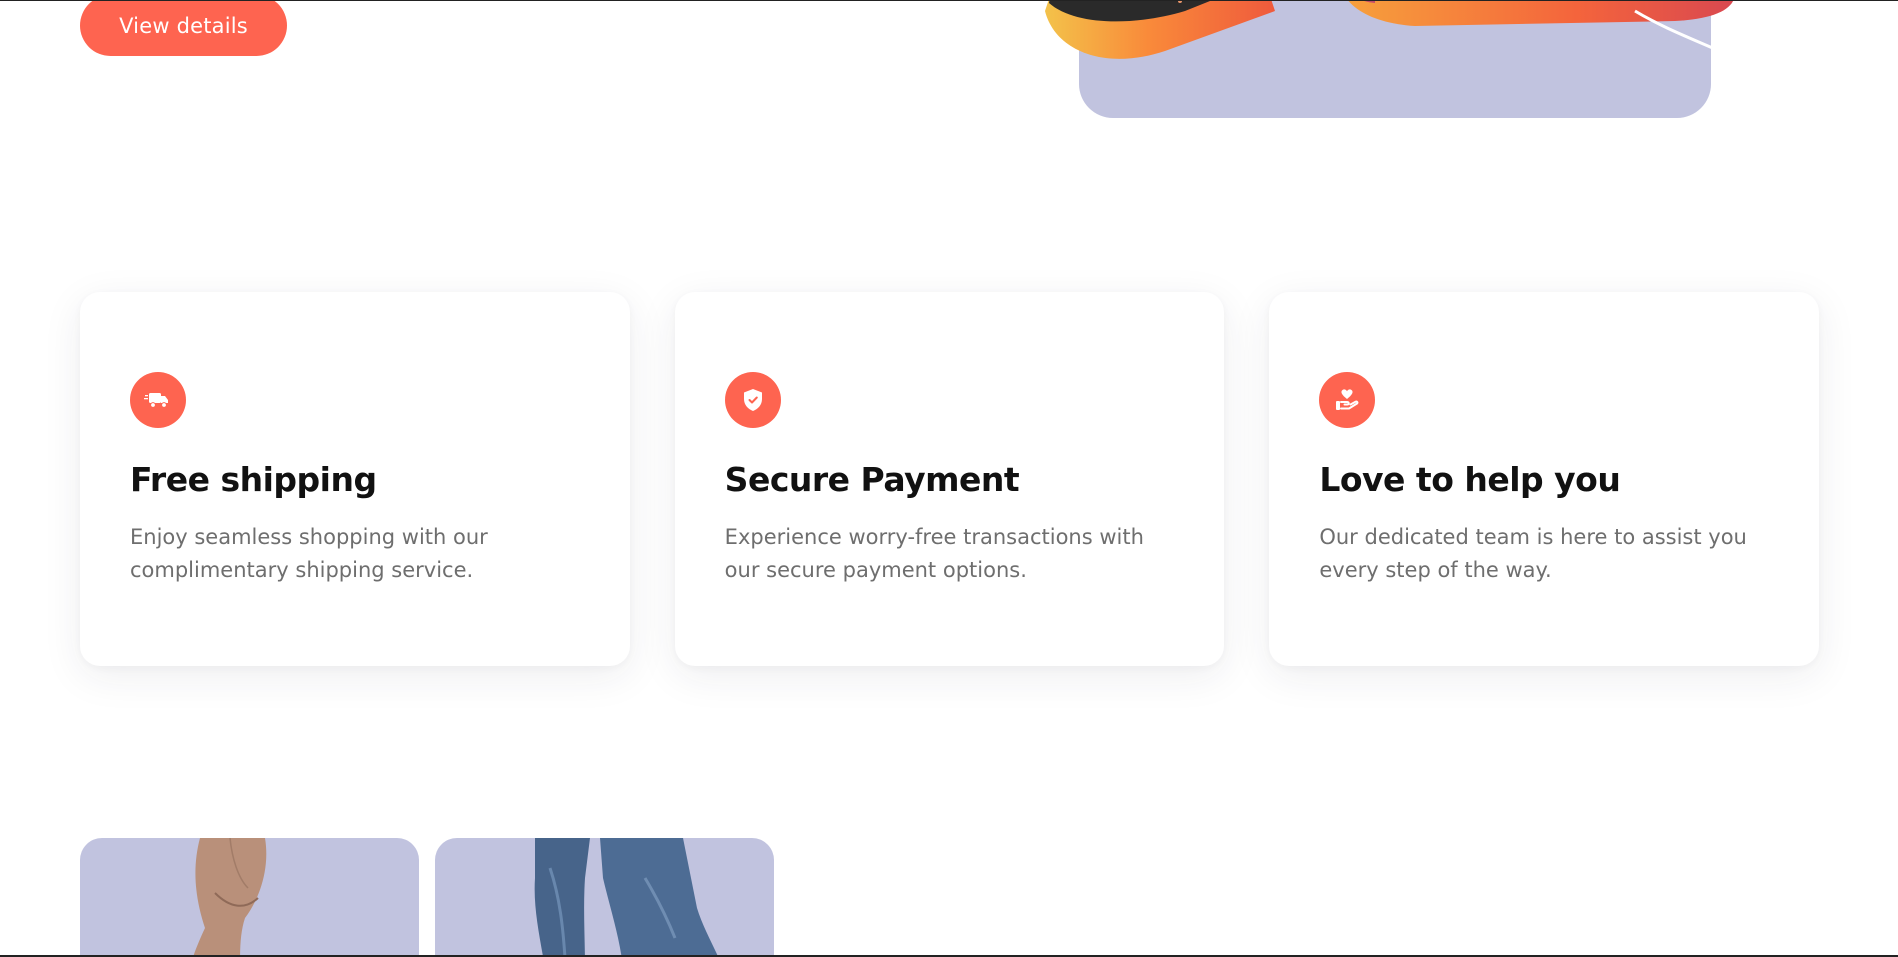 Image resolution: width=1898 pixels, height=957 pixels. Describe the element at coordinates (872, 479) in the screenshot. I see `feature-title: Secure Payment` at that location.